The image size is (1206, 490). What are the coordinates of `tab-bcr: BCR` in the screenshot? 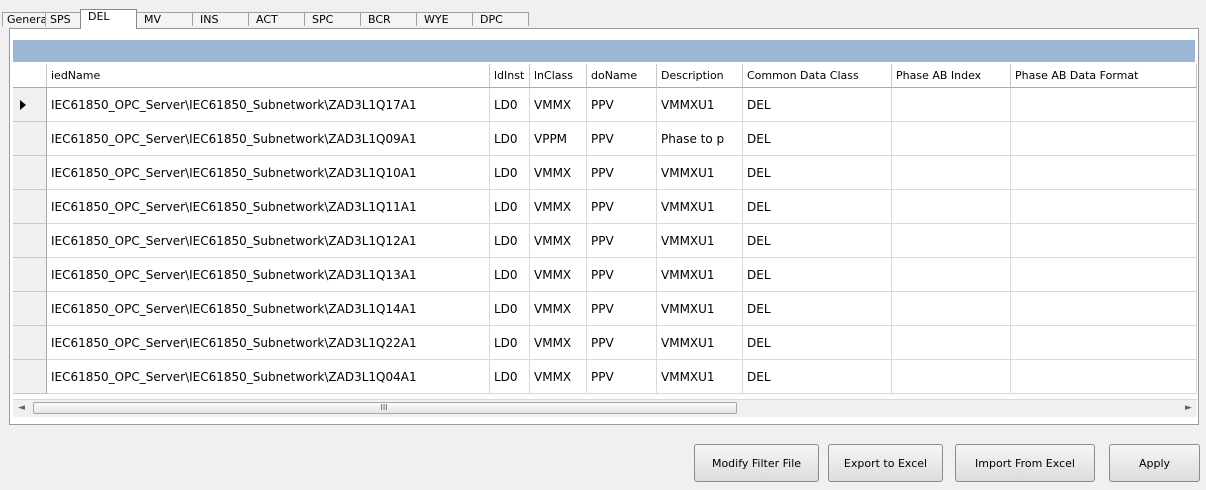 It's located at (388, 19).